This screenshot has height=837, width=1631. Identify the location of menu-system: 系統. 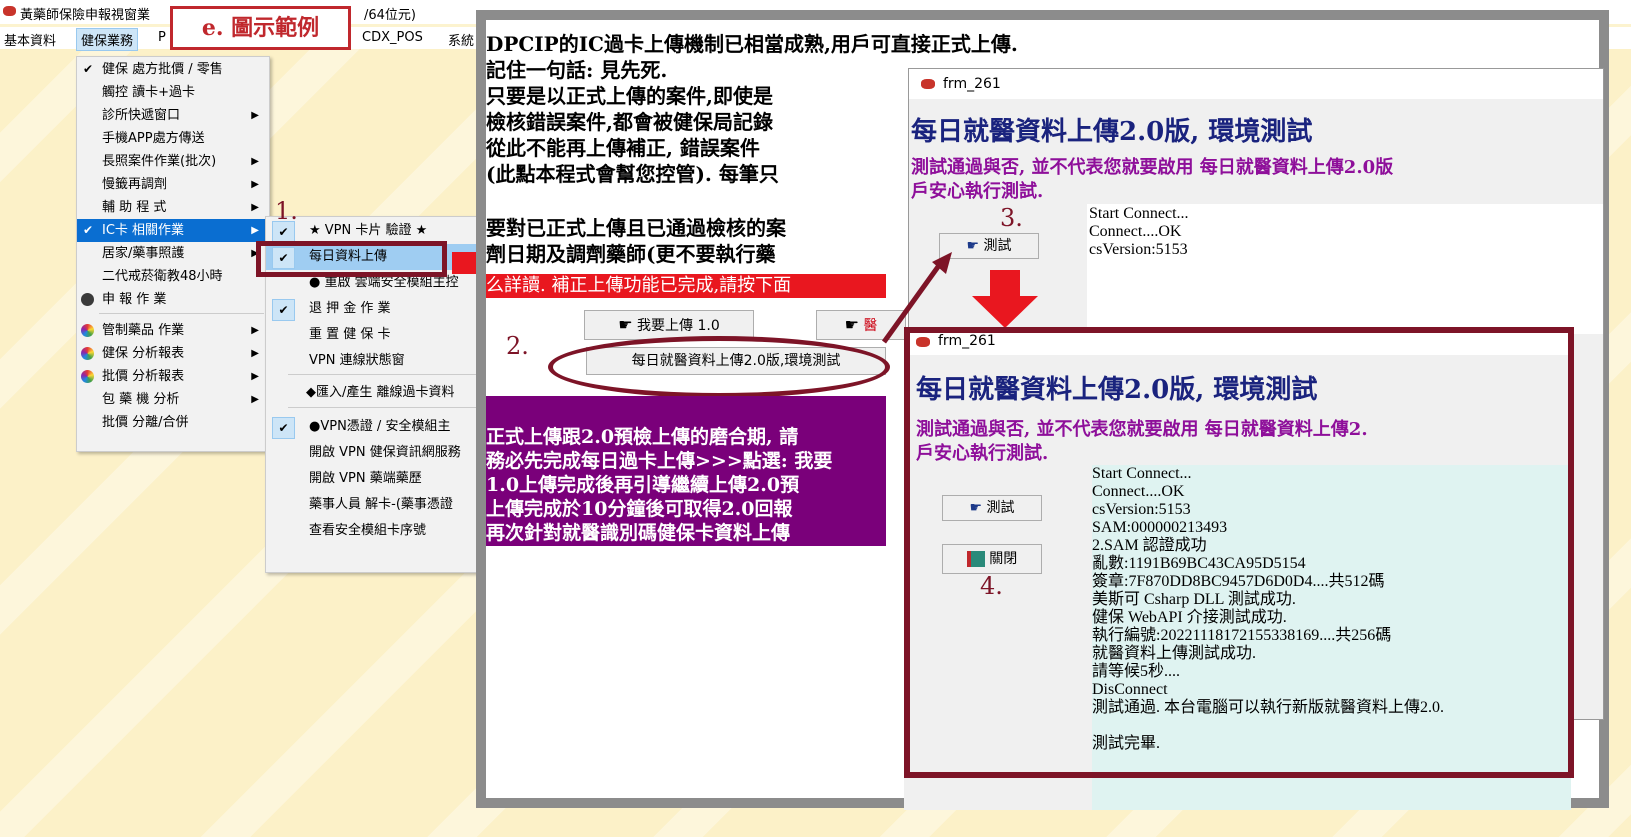
(461, 39).